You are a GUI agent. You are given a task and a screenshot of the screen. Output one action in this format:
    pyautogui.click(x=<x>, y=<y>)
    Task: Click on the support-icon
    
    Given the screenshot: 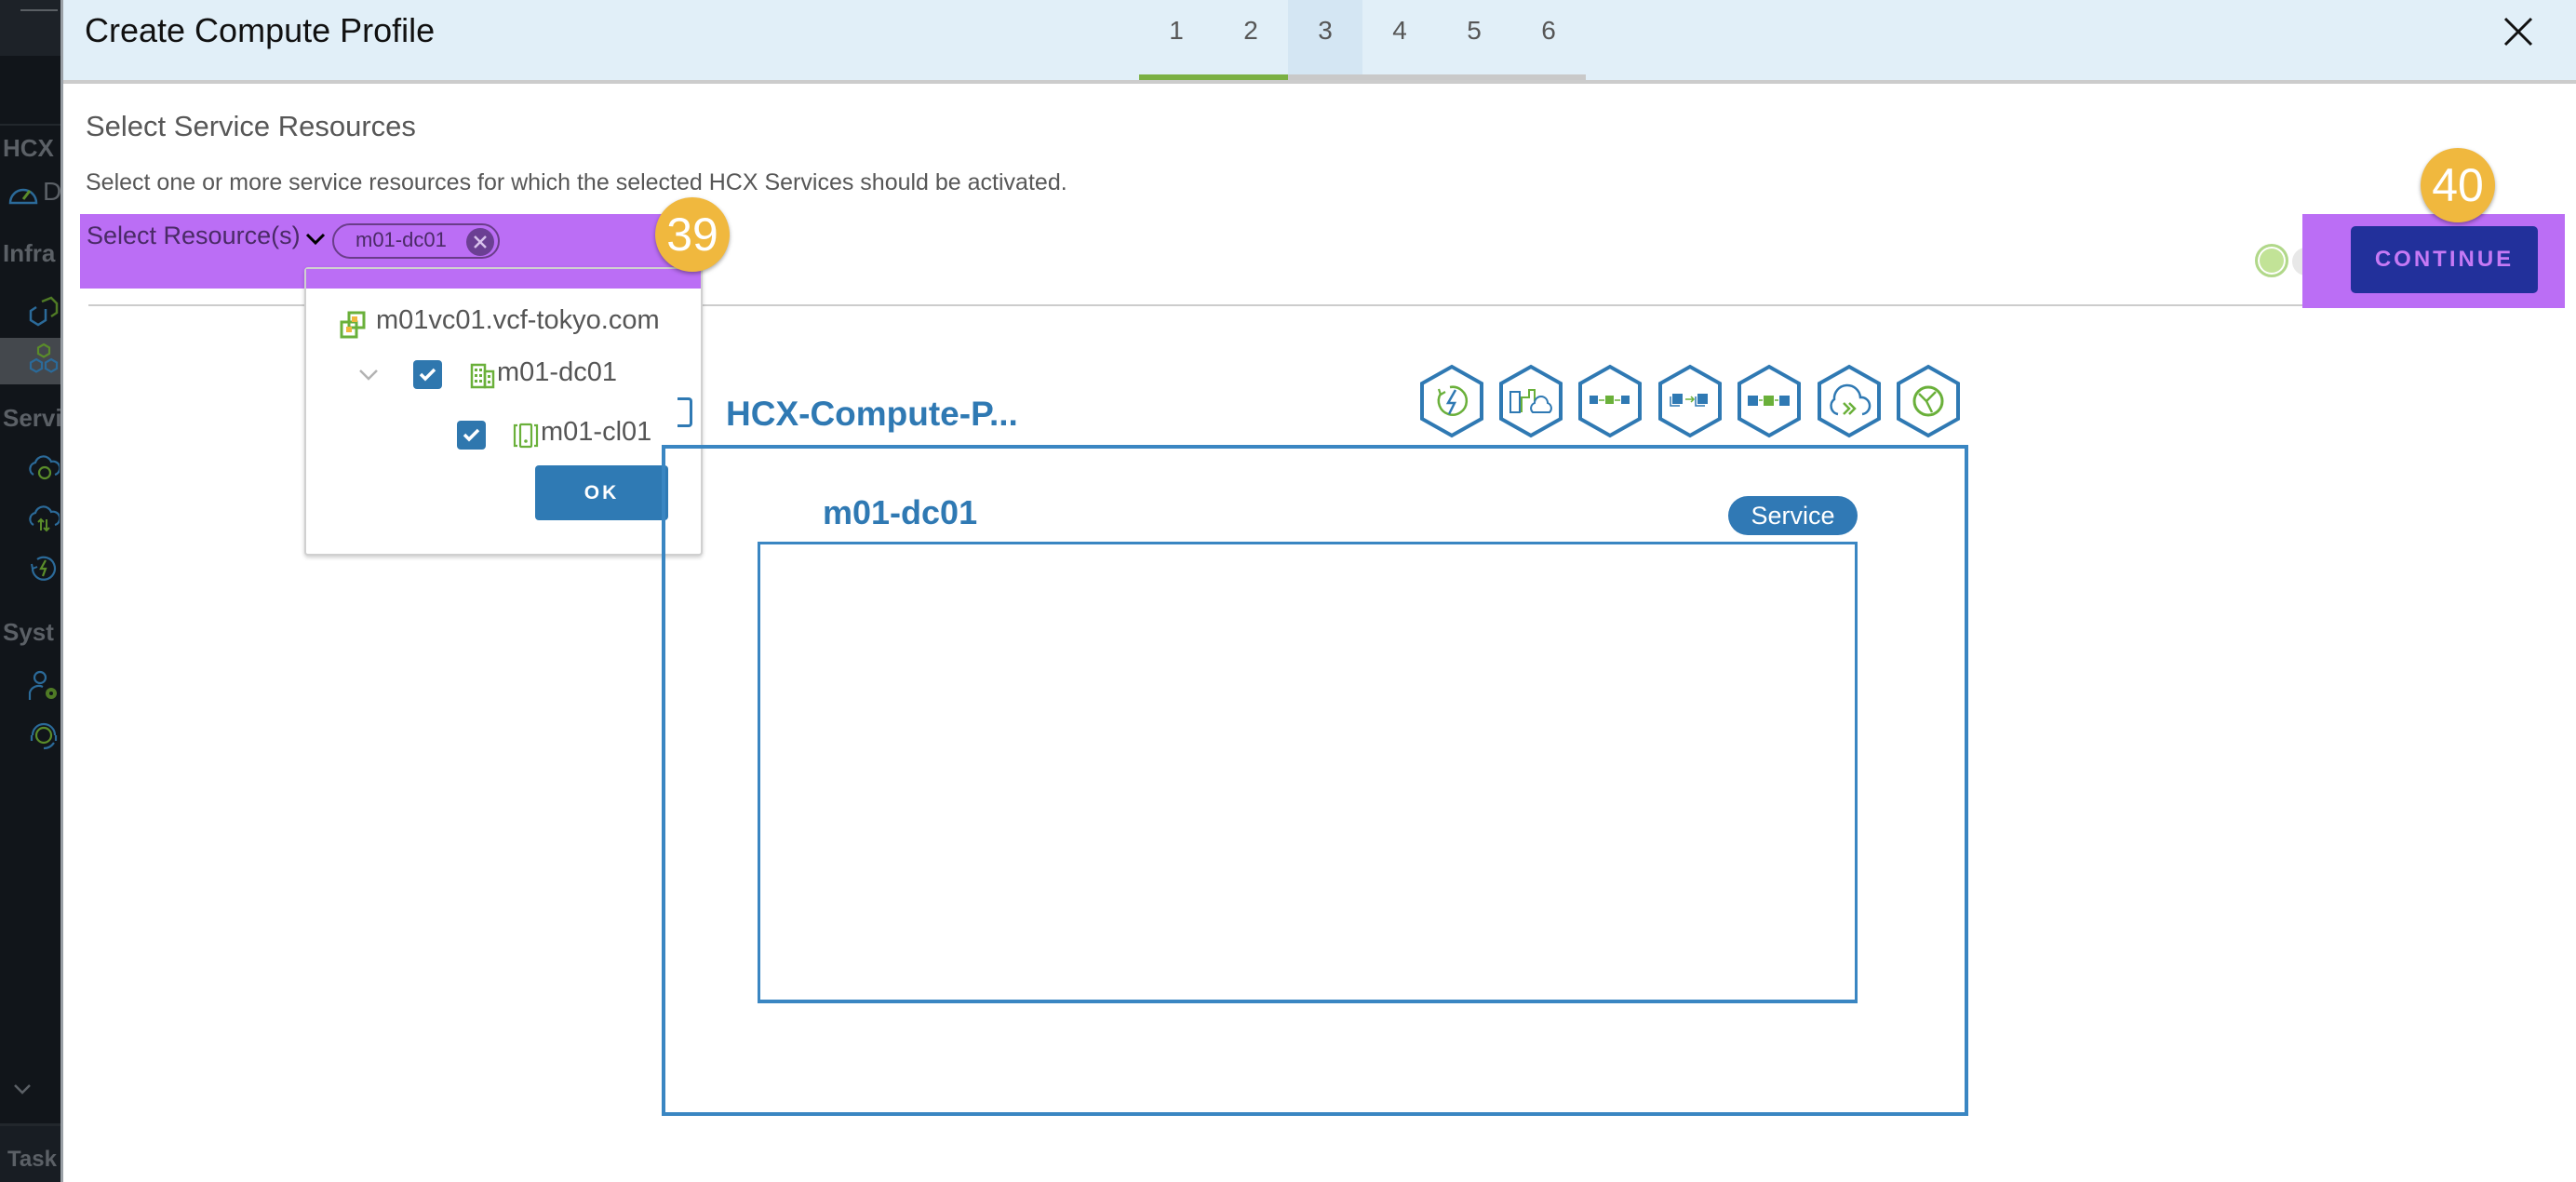 What is the action you would take?
    pyautogui.click(x=44, y=734)
    